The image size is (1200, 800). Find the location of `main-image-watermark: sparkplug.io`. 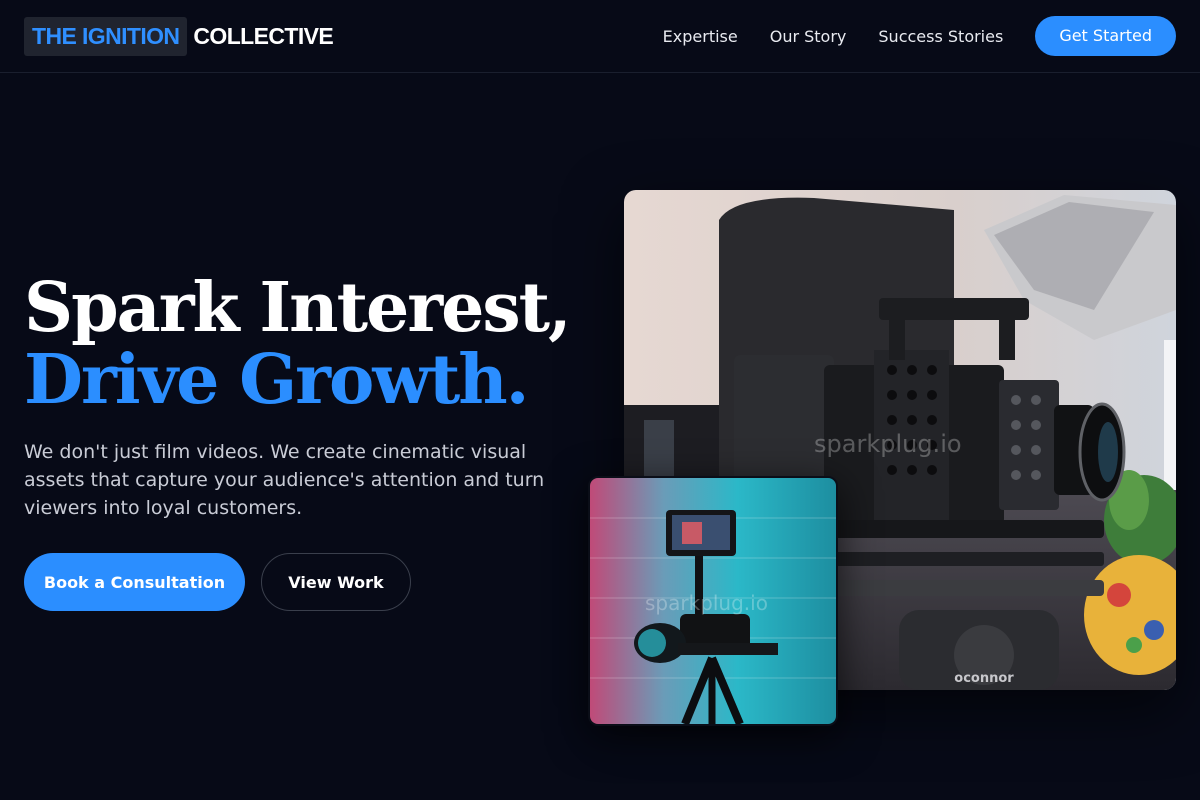

main-image-watermark: sparkplug.io is located at coordinates (888, 444).